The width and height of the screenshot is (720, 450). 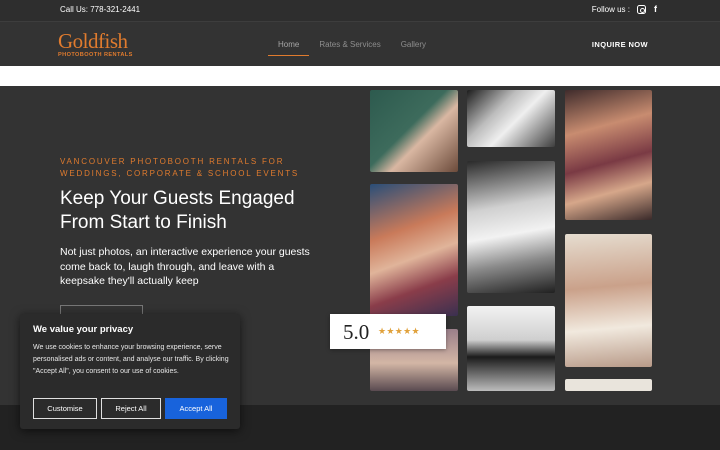 I want to click on logo: Goldfish PHOTOBOOTH RENTALS, so click(x=103, y=46).